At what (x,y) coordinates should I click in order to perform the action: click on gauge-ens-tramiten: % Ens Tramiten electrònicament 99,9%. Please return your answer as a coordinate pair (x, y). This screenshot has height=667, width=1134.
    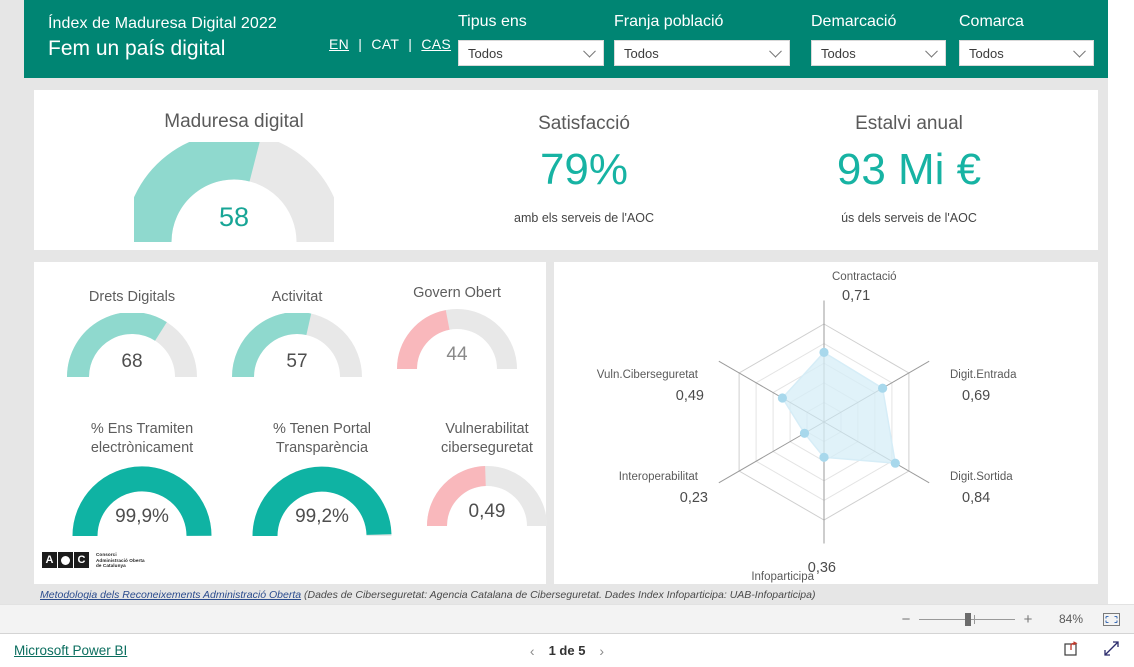
    Looking at the image, I should click on (142, 482).